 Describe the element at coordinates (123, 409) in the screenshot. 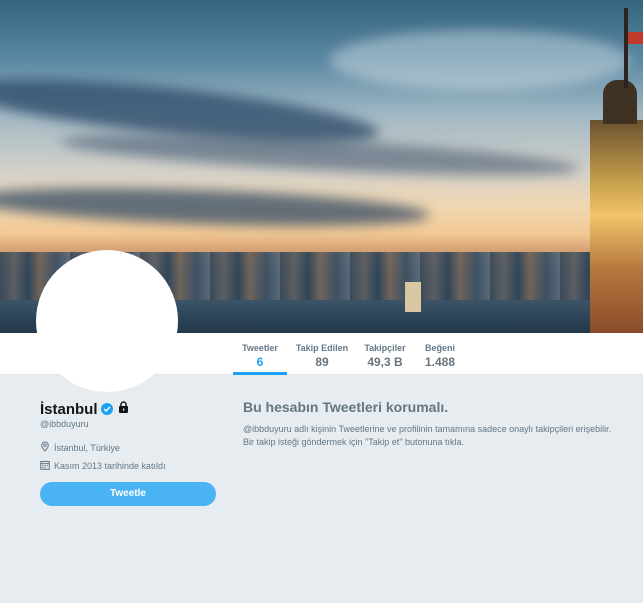

I see `lock-icon` at that location.